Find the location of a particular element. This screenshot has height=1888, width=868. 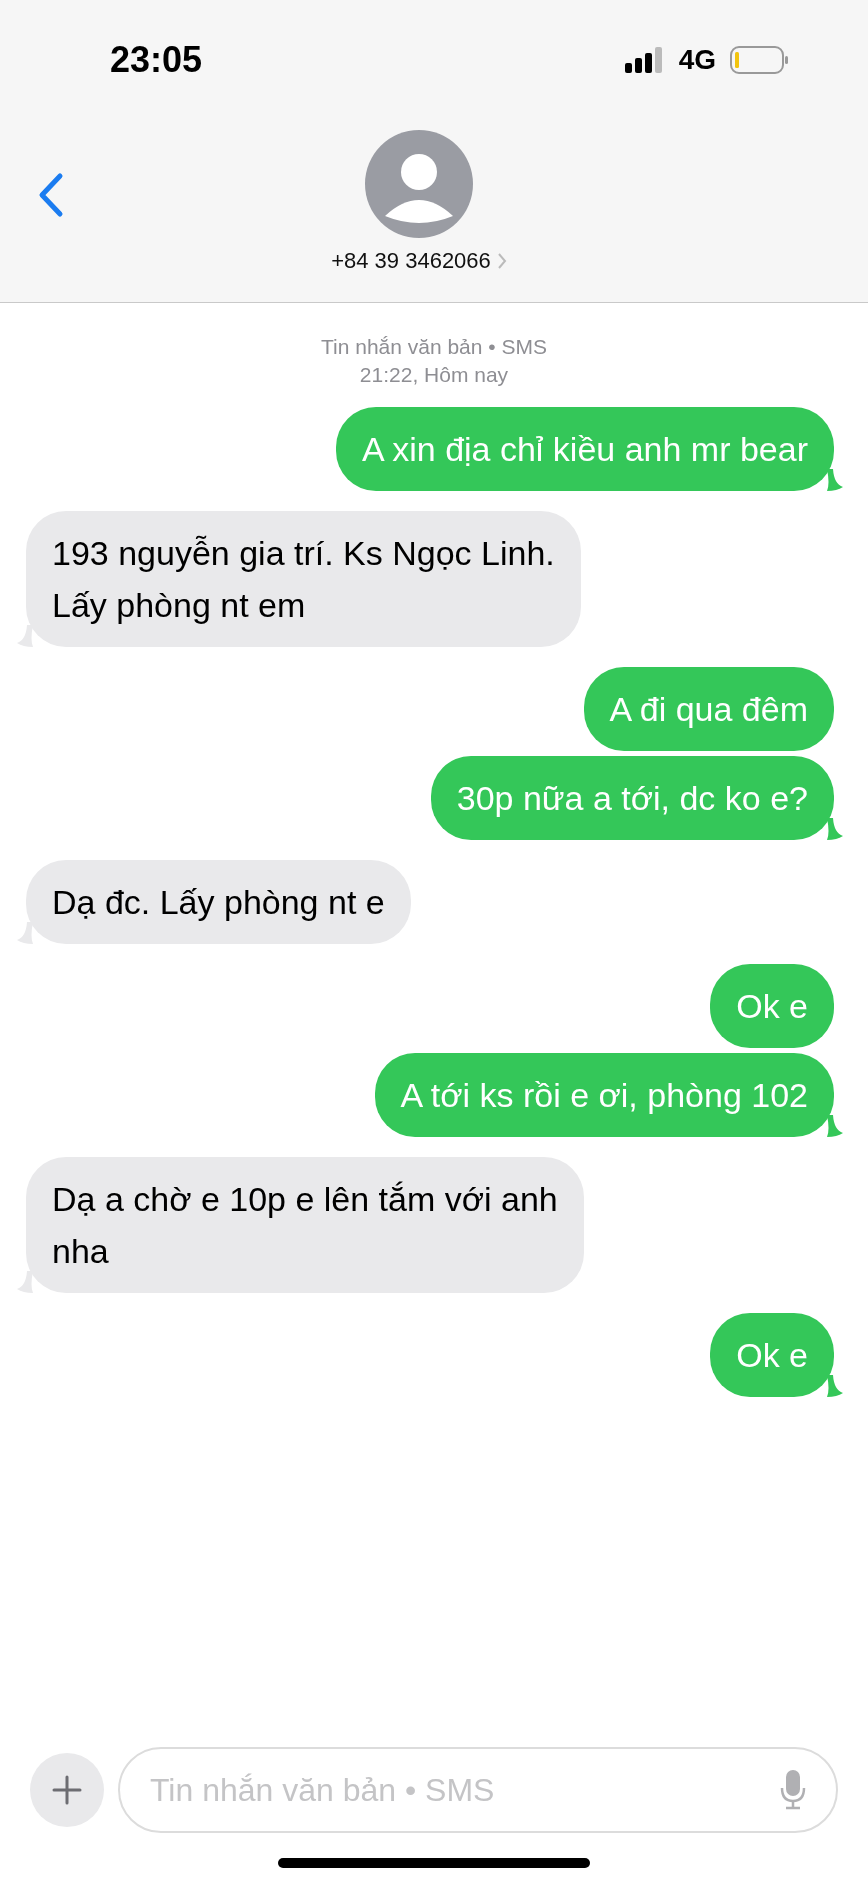

thread-timestamp: 21:22, Hôm nay is located at coordinates (434, 375).